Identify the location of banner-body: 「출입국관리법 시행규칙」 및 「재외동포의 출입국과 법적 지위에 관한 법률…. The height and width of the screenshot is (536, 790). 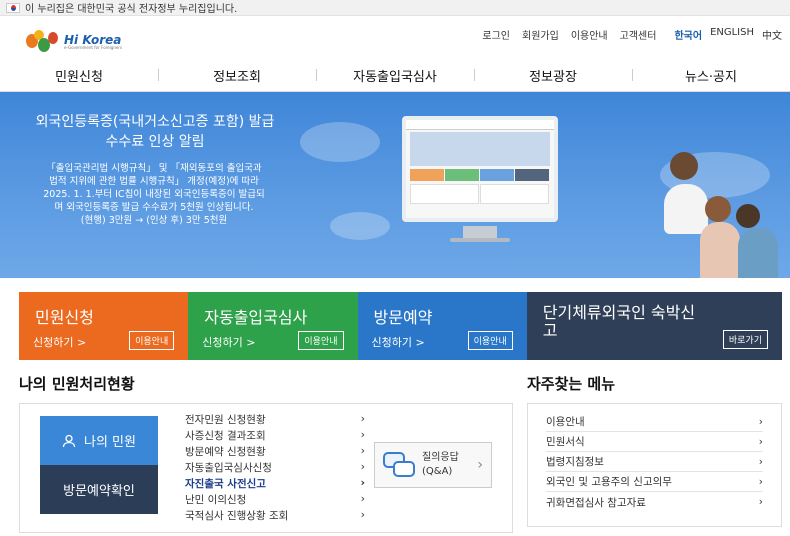
(154, 194).